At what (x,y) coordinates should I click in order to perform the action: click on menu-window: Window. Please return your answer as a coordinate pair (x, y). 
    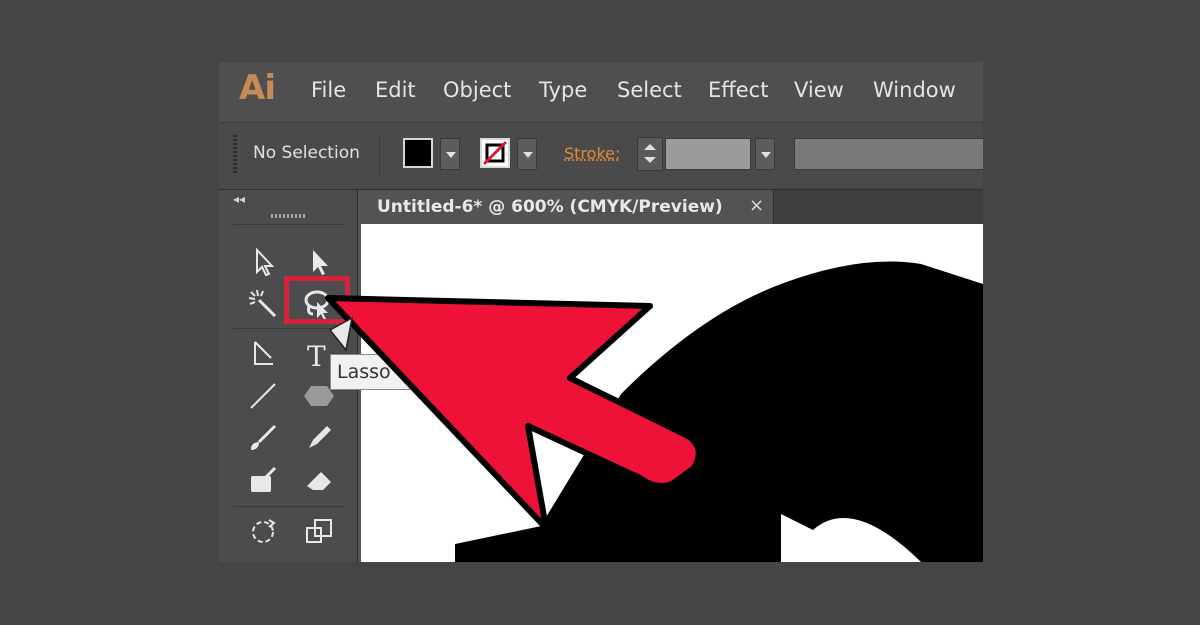
    Looking at the image, I should click on (914, 90).